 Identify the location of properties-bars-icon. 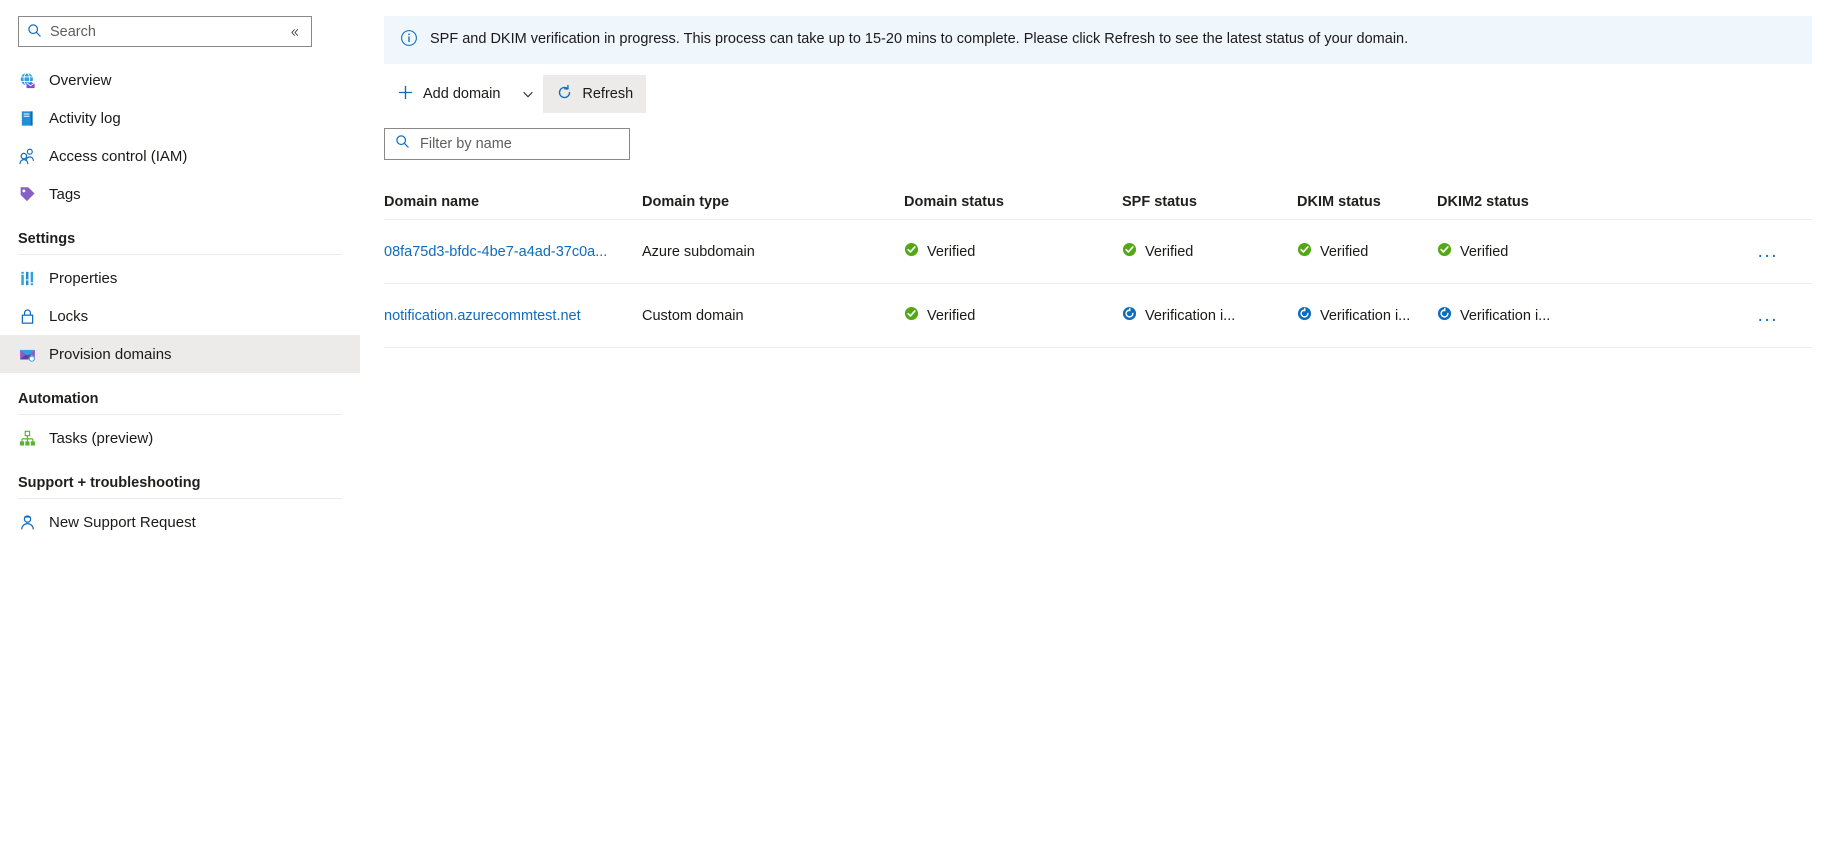
(27, 278).